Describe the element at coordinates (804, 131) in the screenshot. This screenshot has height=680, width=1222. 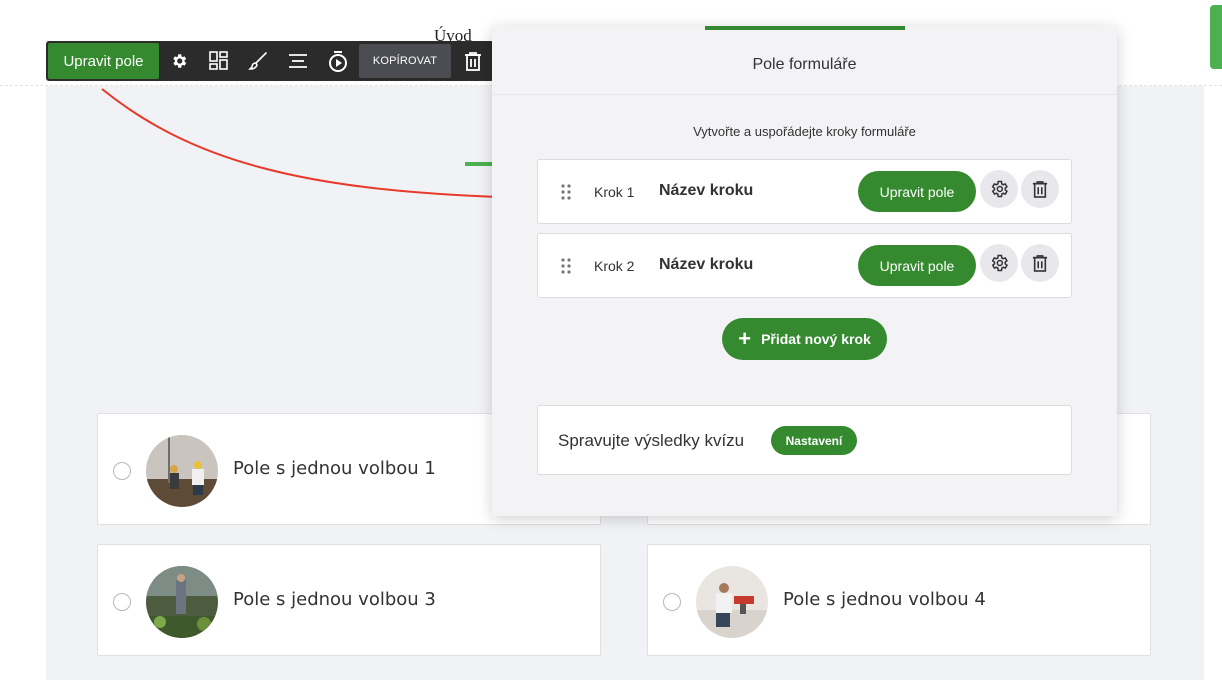
I see `modal-subtitle: Vytvořte a uspořádejte kroky formuláře` at that location.